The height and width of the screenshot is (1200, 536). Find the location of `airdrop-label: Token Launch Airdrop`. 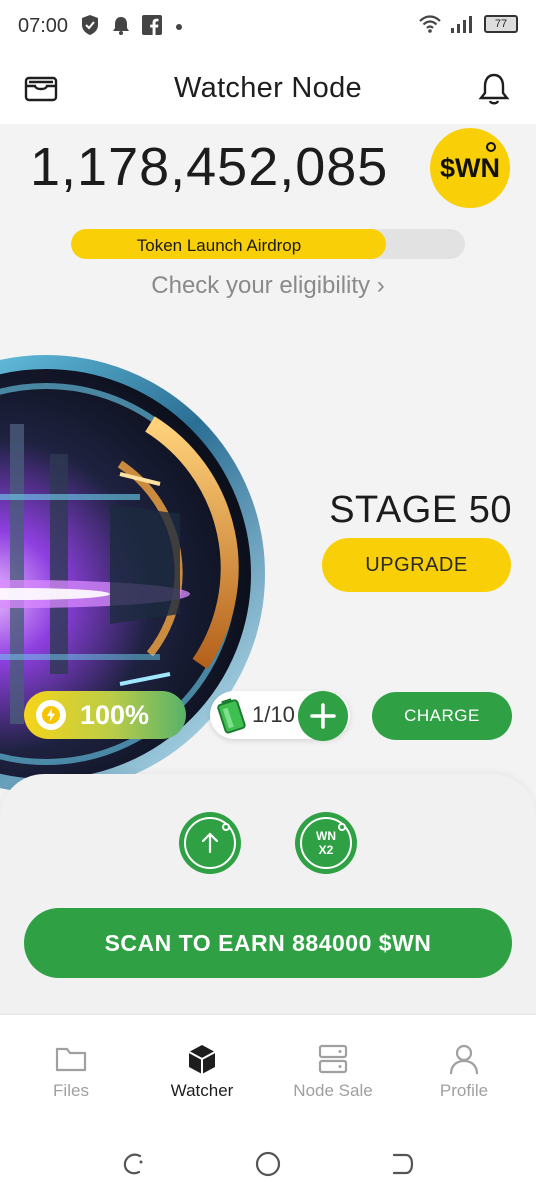

airdrop-label: Token Launch Airdrop is located at coordinates (219, 245).